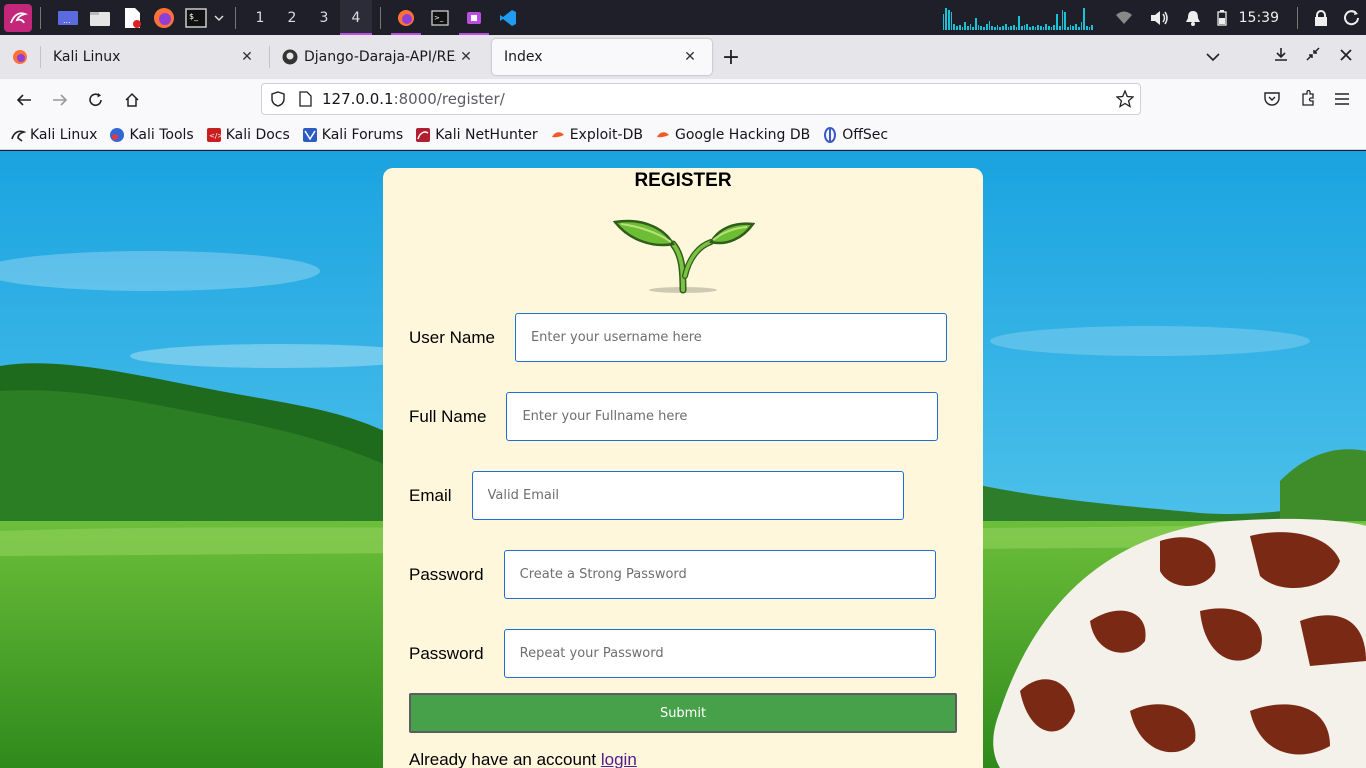 The width and height of the screenshot is (1366, 768). I want to click on tab-kali-linux: Kali Linux ✕, so click(155, 57).